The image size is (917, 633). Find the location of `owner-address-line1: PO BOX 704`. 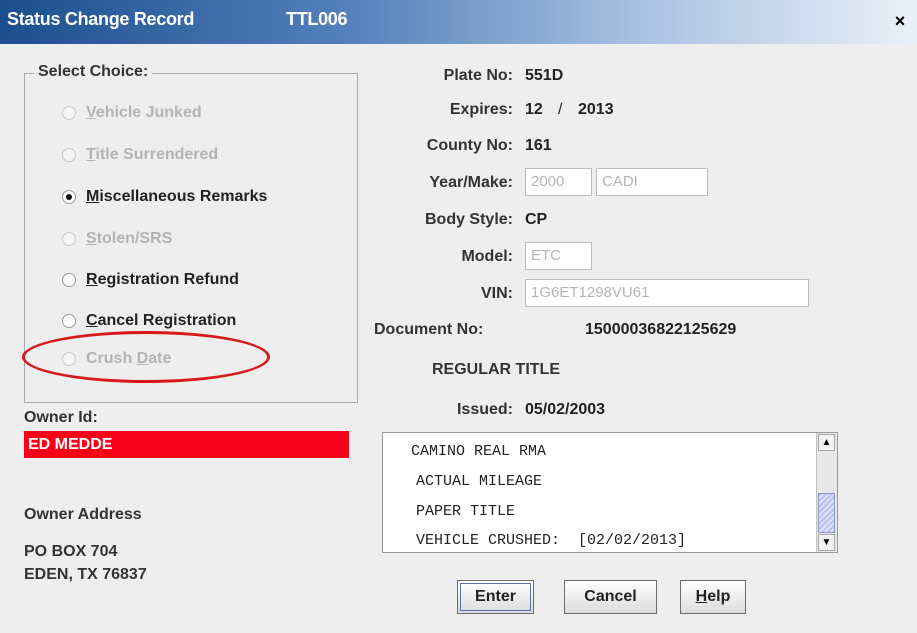

owner-address-line1: PO BOX 704 is located at coordinates (71, 551).